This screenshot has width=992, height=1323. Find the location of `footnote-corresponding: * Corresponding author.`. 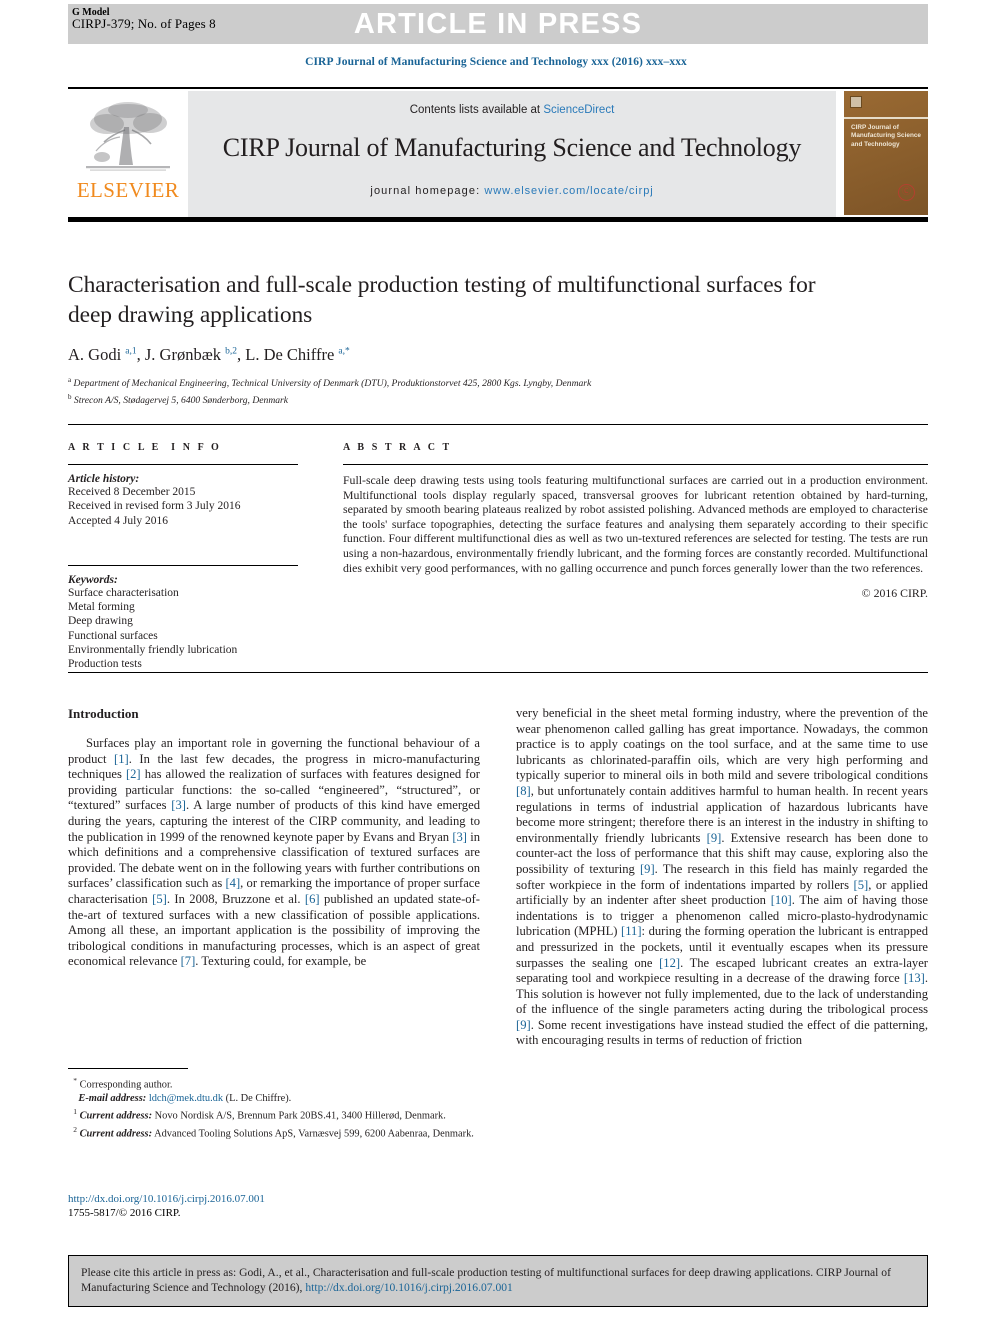

footnote-corresponding: * Corresponding author. is located at coordinates (123, 1083).